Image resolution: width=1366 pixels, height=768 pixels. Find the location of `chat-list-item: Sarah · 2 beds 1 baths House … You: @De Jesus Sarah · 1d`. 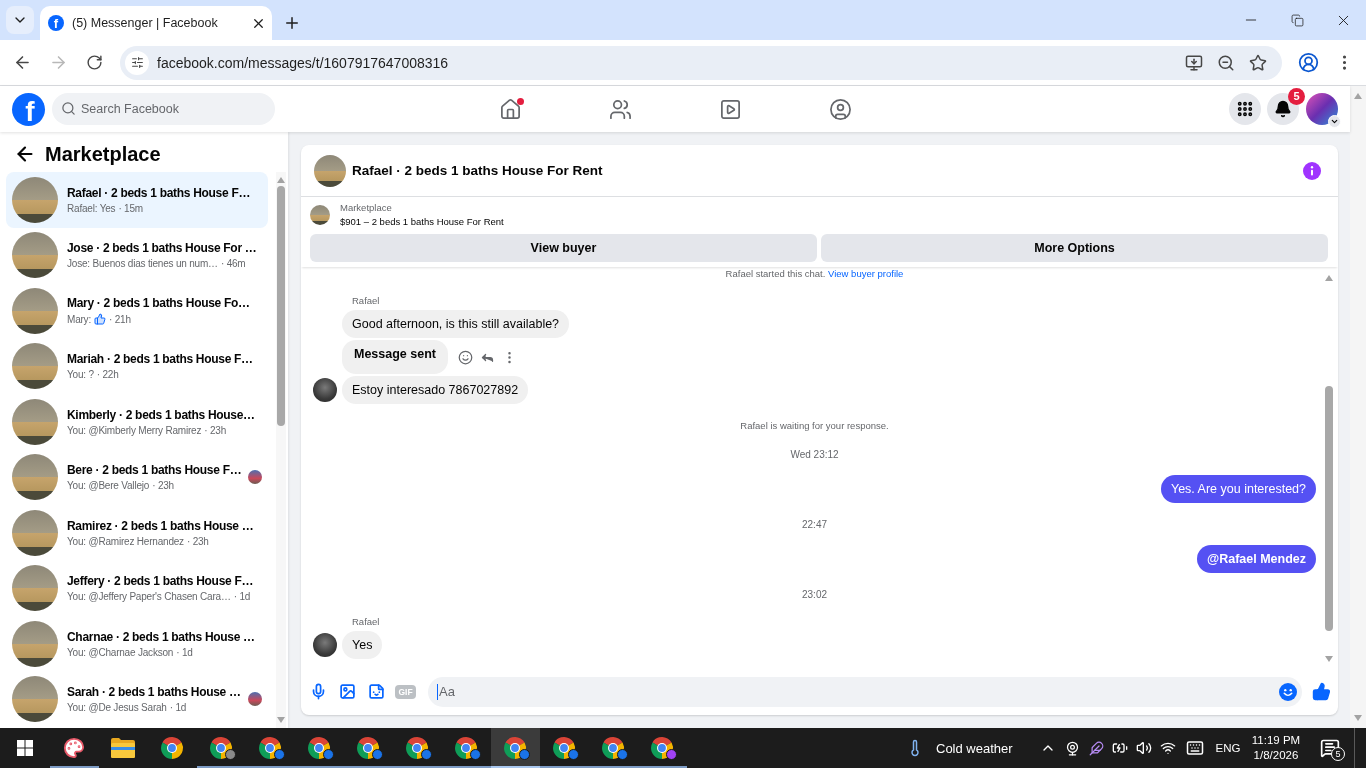

chat-list-item: Sarah · 2 beds 1 baths House … You: @De Jesus Sarah · 1d is located at coordinates (137, 699).